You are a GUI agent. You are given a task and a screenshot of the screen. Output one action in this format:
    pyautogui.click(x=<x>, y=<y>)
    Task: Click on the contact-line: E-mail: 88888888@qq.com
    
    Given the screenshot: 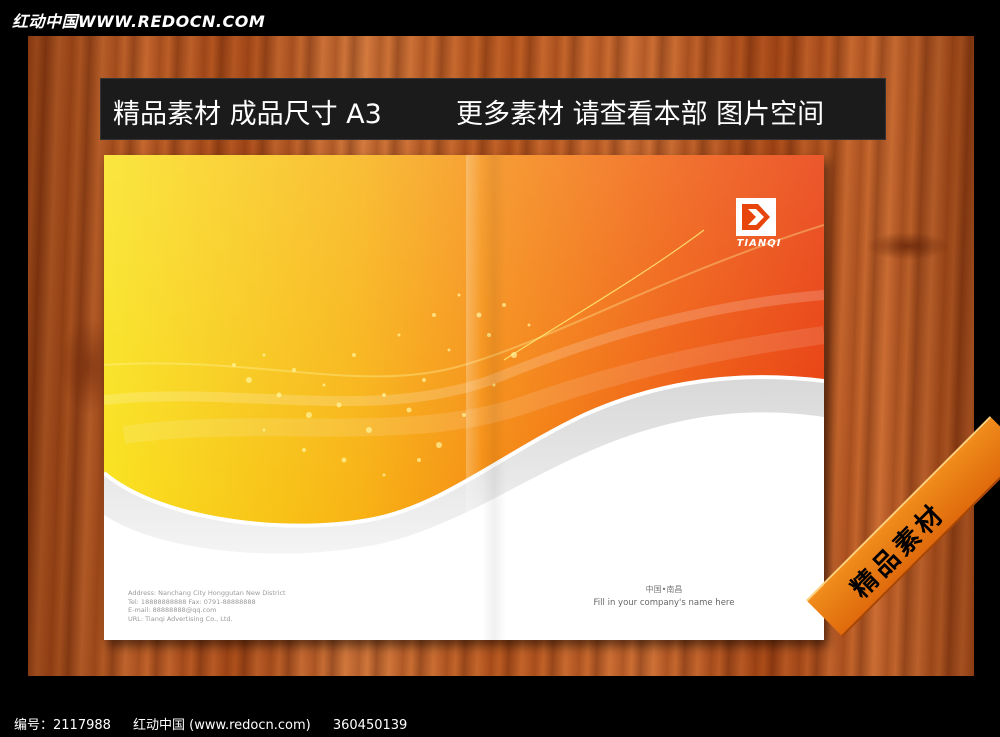 What is the action you would take?
    pyautogui.click(x=172, y=610)
    